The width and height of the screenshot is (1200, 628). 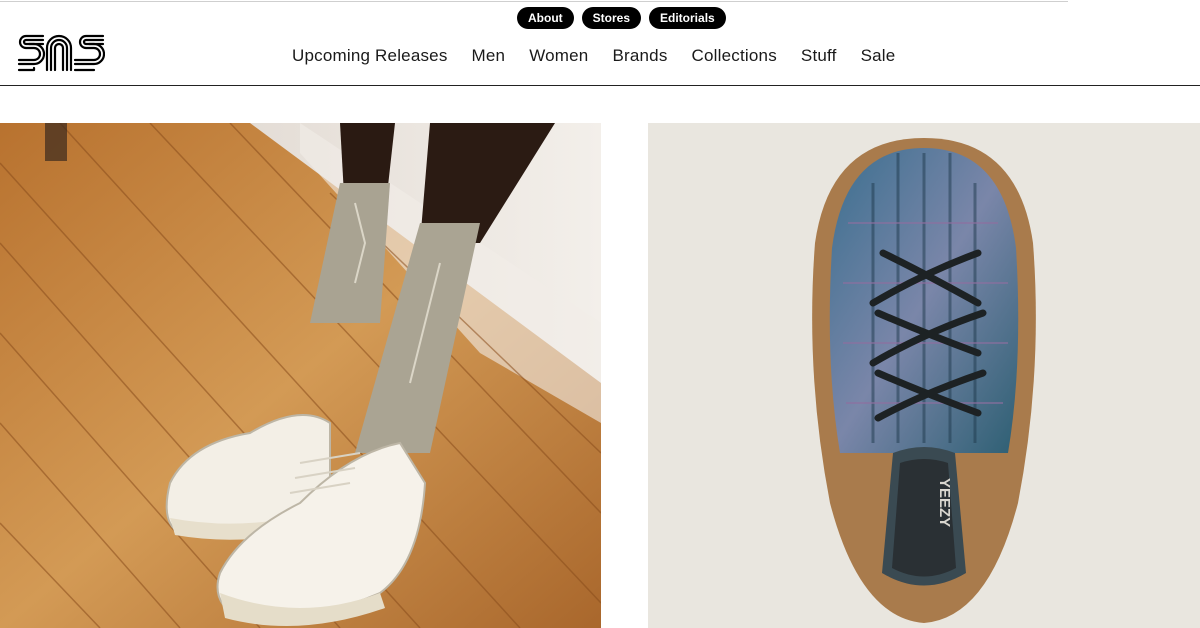 I want to click on editorials-link: Editorials, so click(x=687, y=18).